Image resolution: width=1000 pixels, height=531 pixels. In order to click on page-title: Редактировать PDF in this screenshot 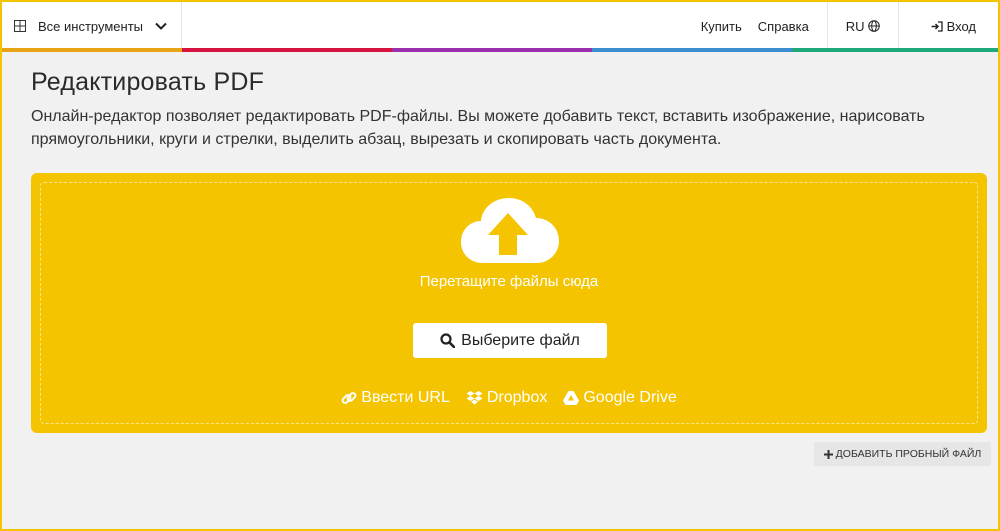, I will do `click(148, 82)`.